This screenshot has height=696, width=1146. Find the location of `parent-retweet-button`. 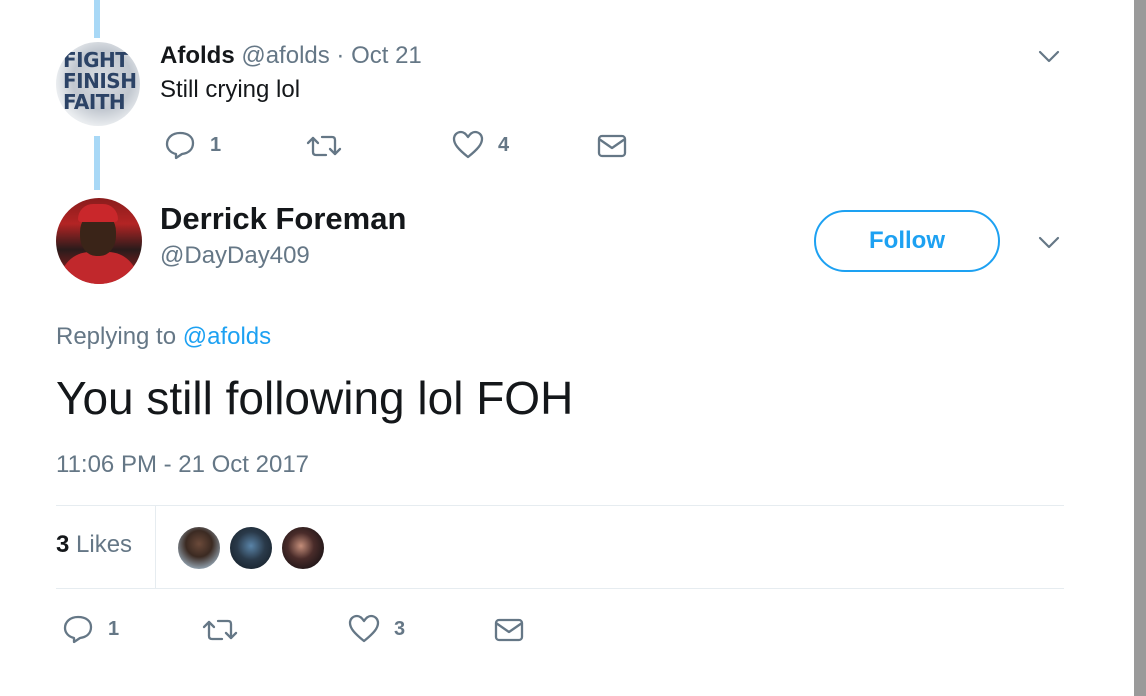

parent-retweet-button is located at coordinates (324, 146).